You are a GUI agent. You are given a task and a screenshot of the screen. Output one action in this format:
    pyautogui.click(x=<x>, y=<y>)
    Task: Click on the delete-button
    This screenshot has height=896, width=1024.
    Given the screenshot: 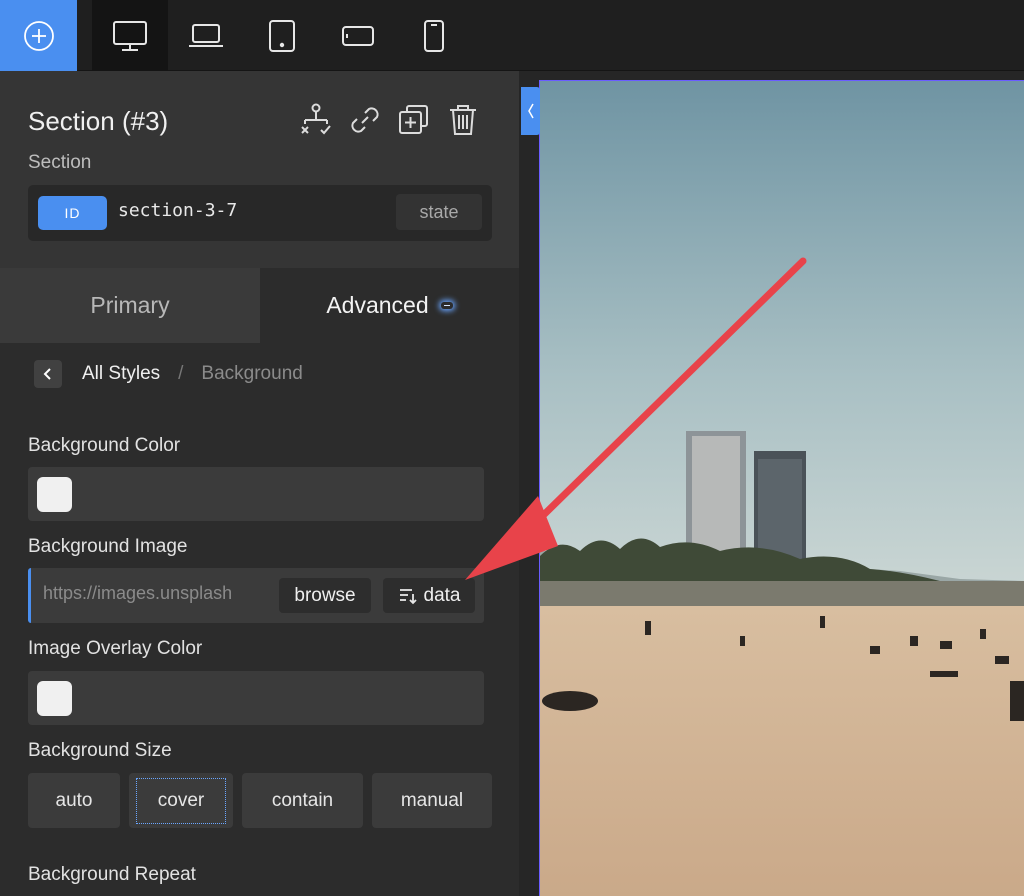 What is the action you would take?
    pyautogui.click(x=463, y=120)
    